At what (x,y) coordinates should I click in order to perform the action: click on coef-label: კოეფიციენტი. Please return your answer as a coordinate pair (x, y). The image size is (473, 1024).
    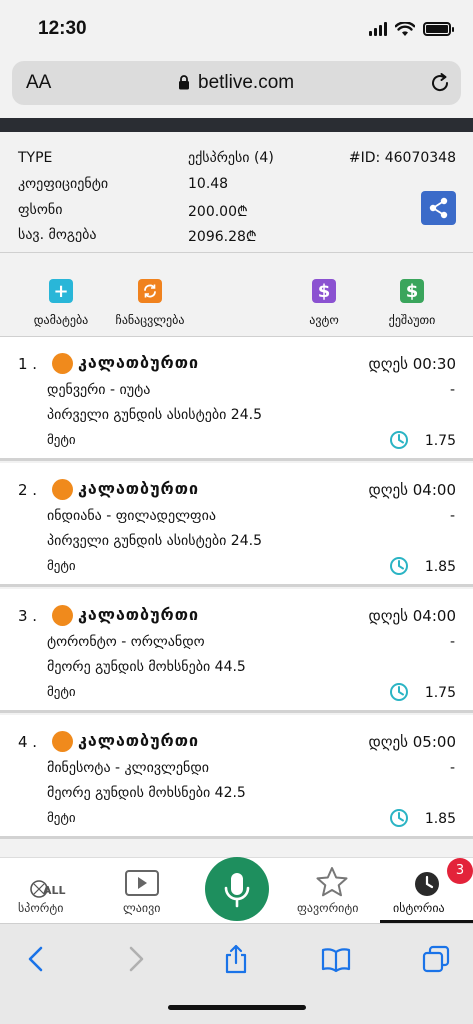
    Looking at the image, I should click on (63, 184).